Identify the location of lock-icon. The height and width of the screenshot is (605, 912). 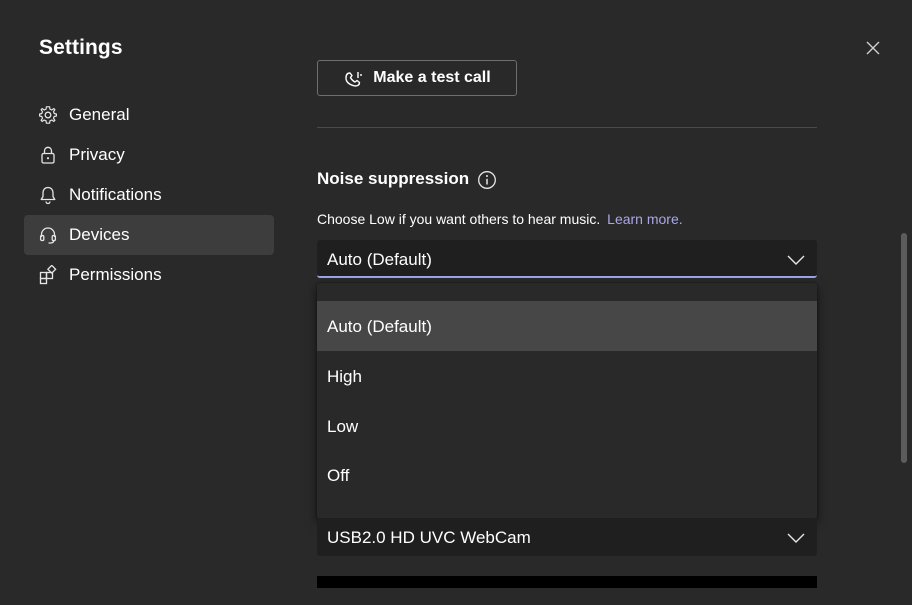
(48, 155).